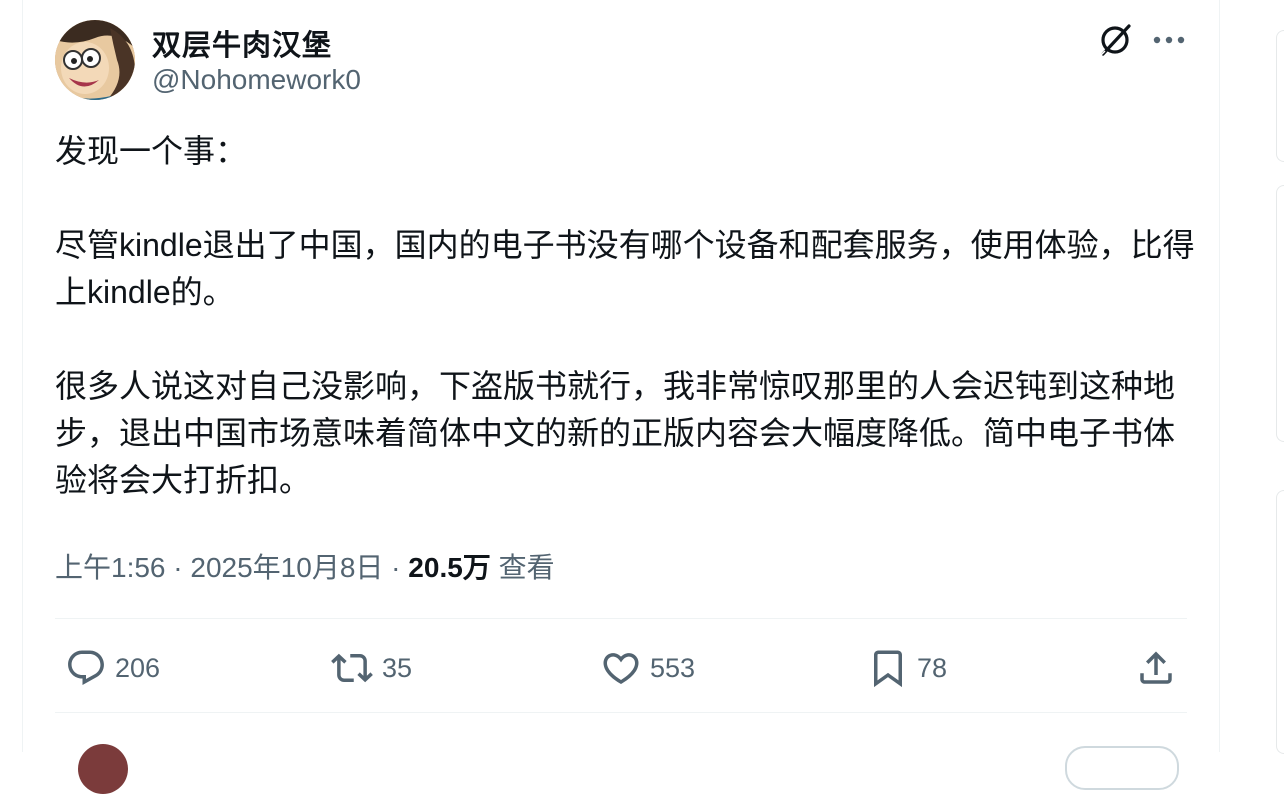  What do you see at coordinates (242, 43) in the screenshot?
I see `author-name: 双层牛肉汉堡` at bounding box center [242, 43].